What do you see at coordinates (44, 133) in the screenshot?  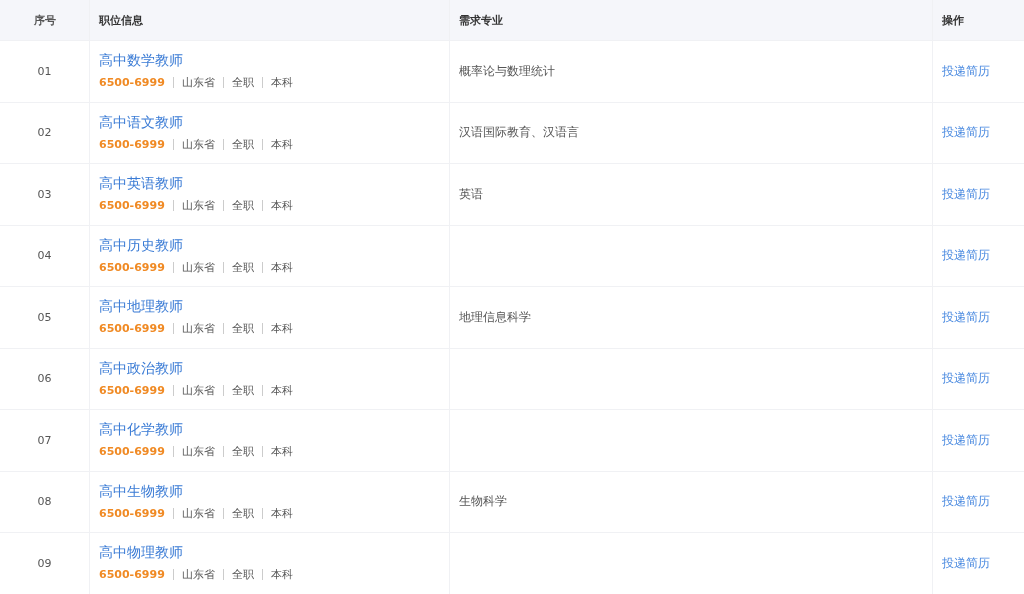 I see `row-number: 02` at bounding box center [44, 133].